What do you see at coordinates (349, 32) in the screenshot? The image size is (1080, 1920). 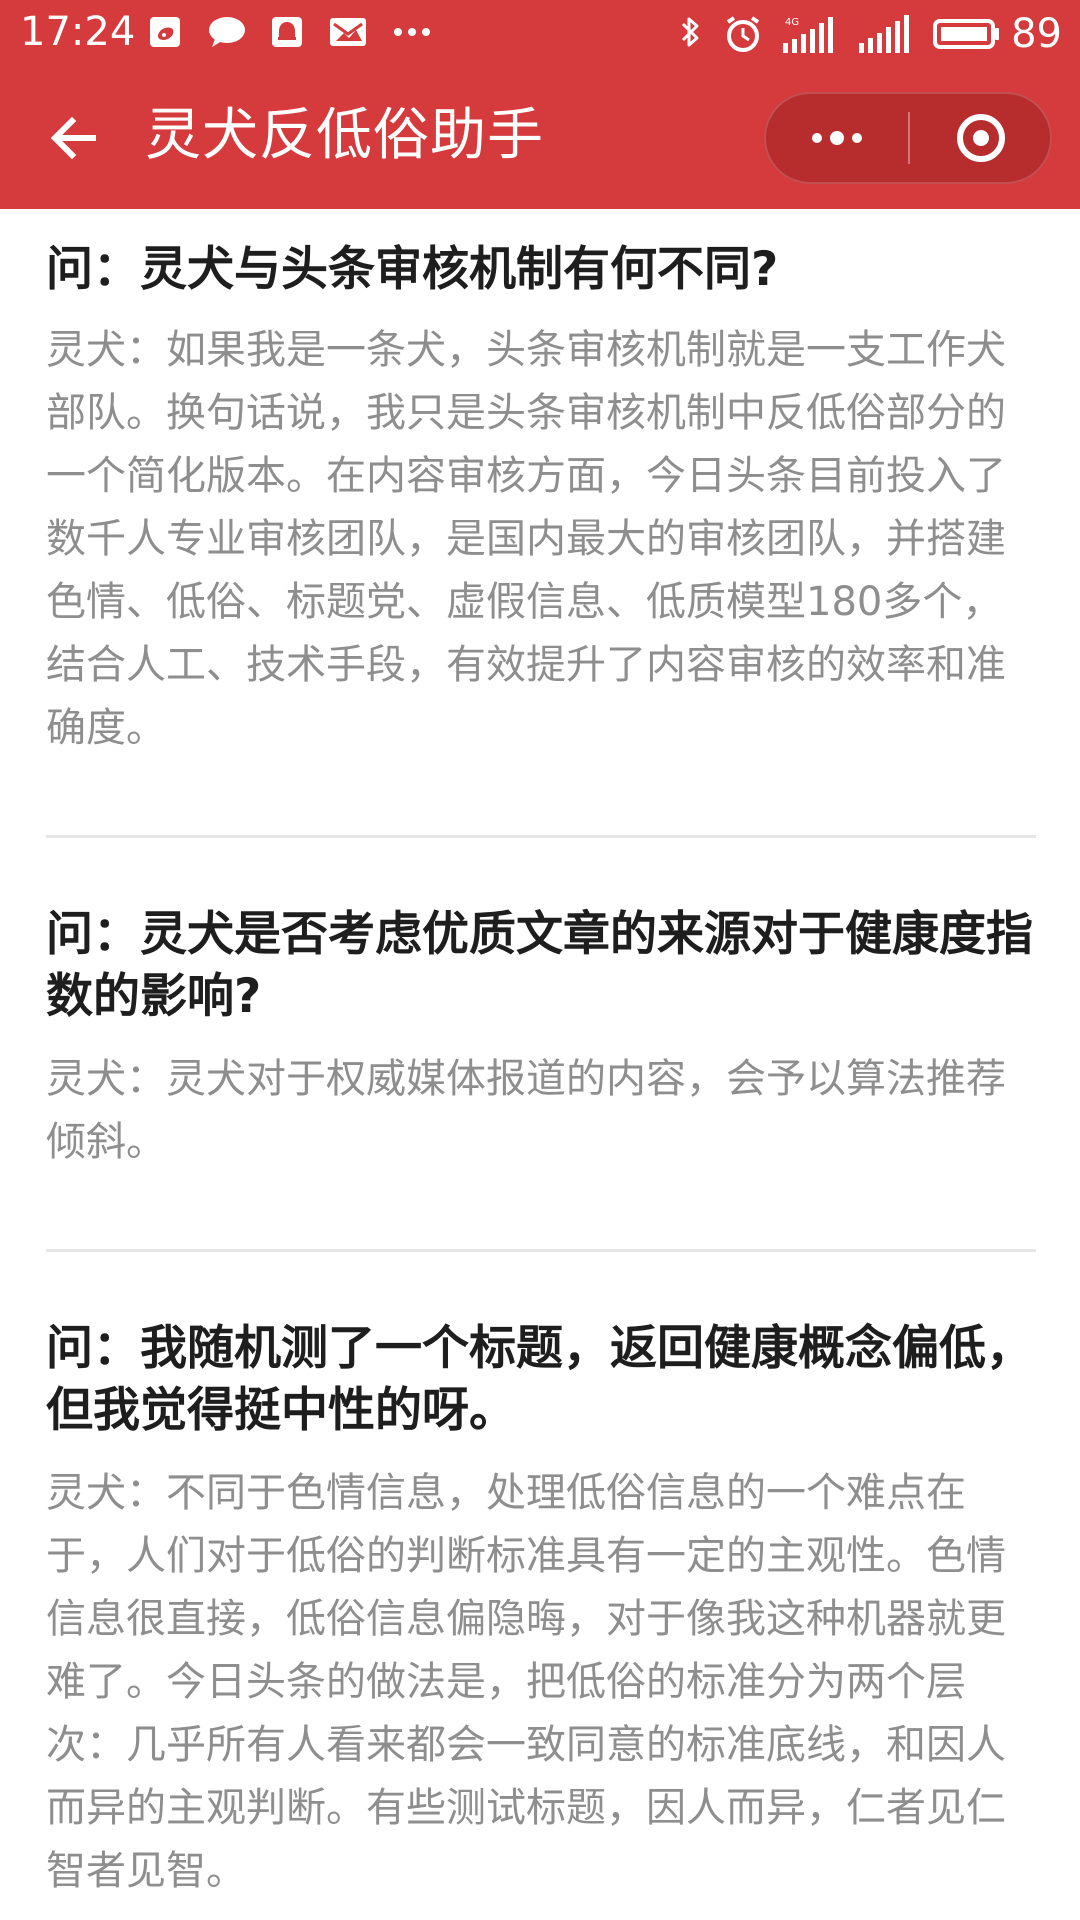 I see `mail-icon` at bounding box center [349, 32].